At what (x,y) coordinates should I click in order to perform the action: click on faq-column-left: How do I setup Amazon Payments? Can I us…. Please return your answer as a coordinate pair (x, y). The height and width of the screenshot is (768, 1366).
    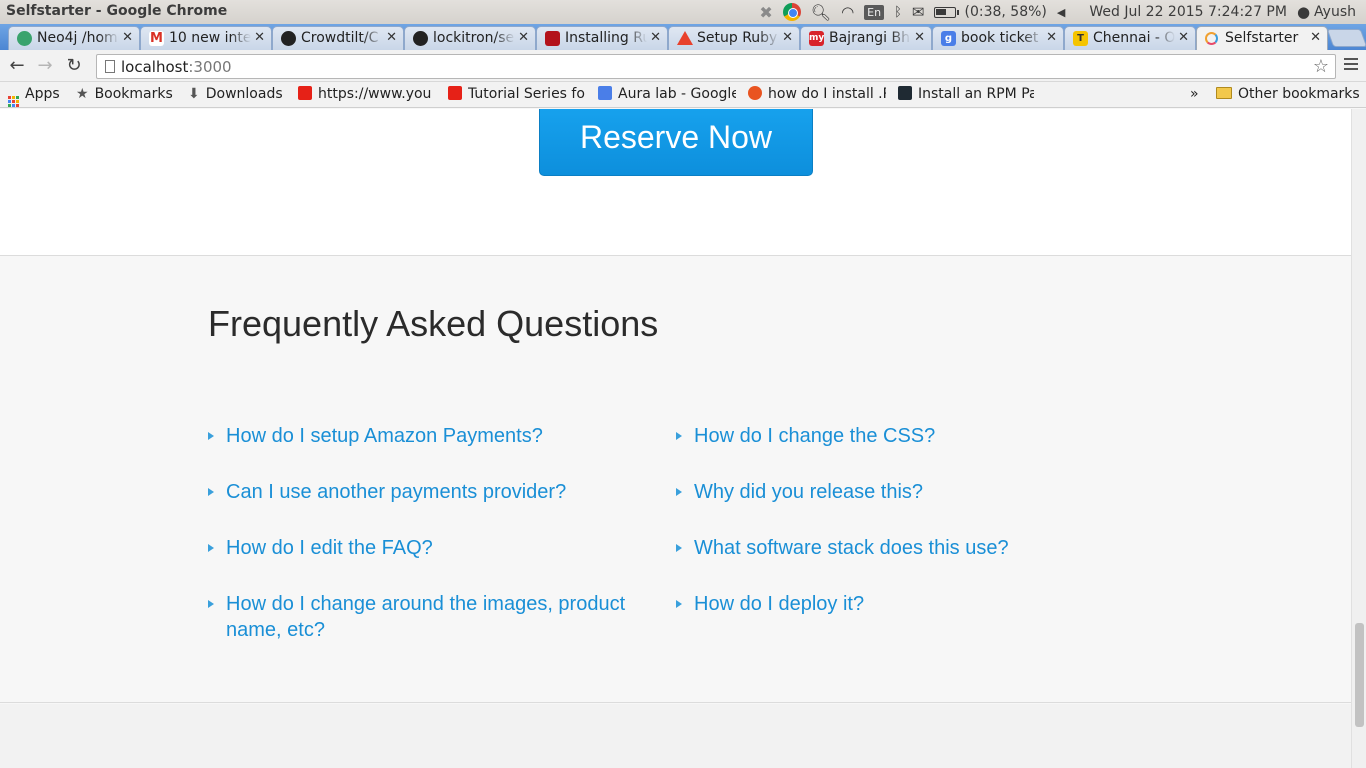
    Looking at the image, I should click on (428, 548).